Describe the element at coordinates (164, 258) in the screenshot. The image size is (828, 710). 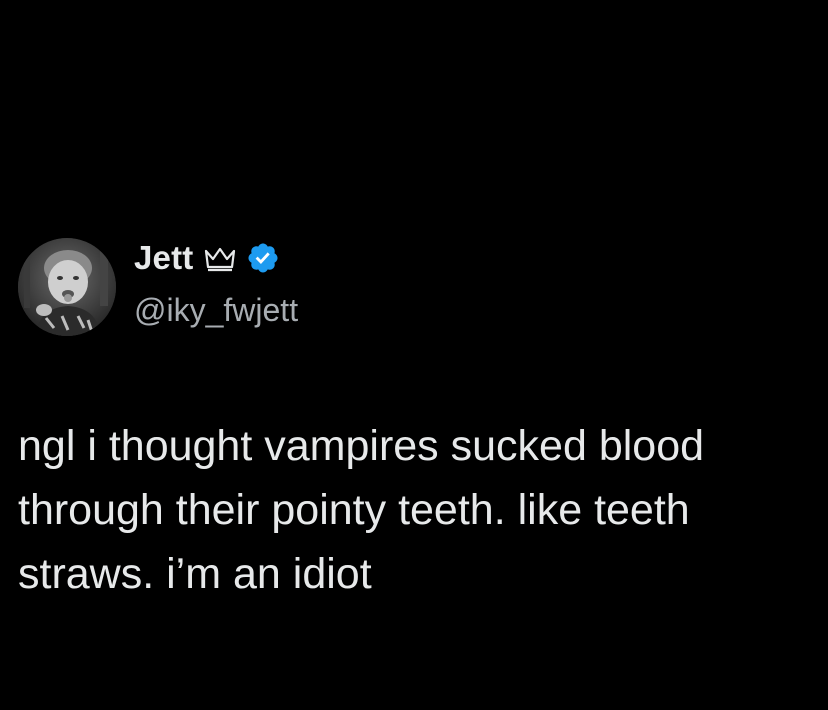
I see `display-name: Jett` at that location.